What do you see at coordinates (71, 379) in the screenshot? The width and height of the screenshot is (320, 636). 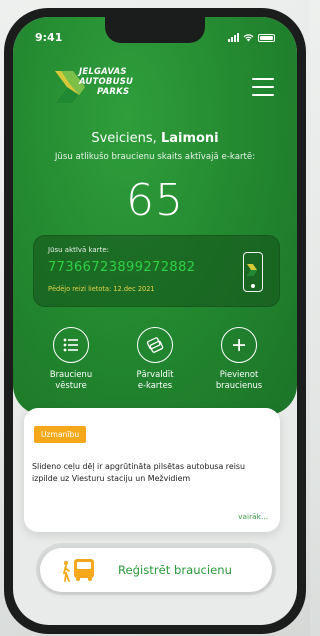 I see `ride-history-label: Braucienu vēsture` at bounding box center [71, 379].